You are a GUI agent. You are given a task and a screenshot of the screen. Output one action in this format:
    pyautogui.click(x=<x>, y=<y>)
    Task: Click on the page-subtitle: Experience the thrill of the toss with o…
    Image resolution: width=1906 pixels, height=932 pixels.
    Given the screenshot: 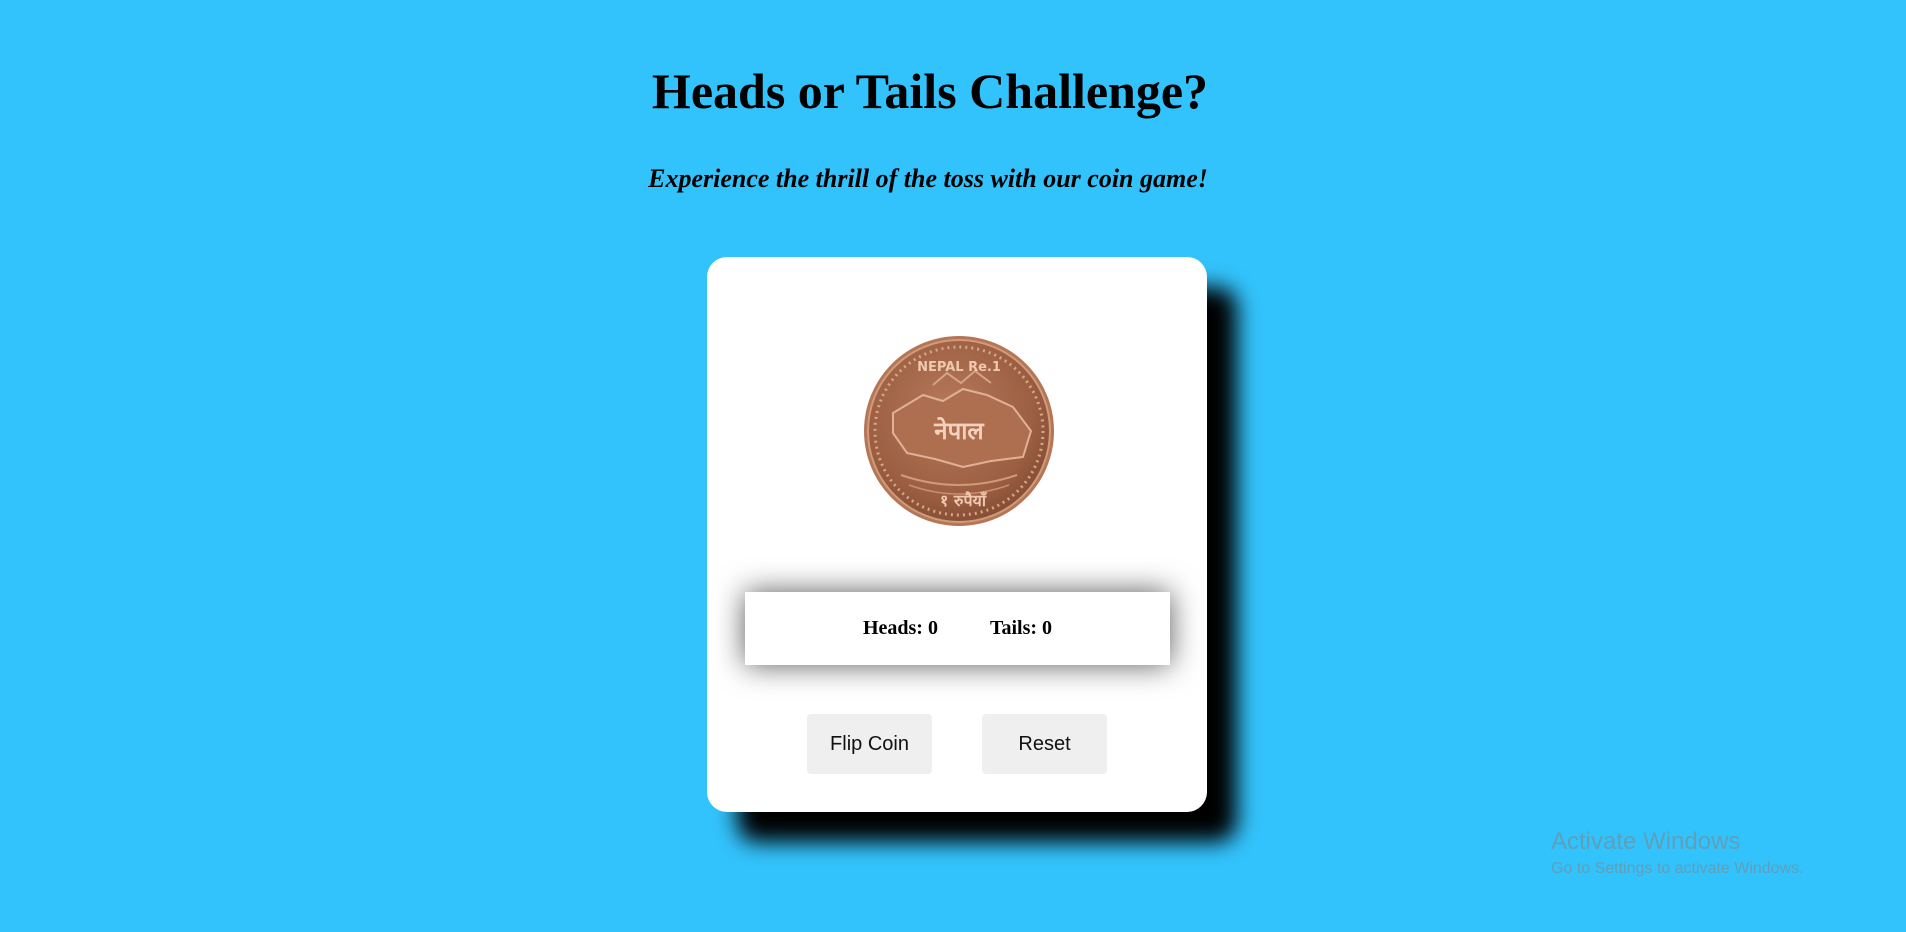 What is the action you would take?
    pyautogui.click(x=928, y=178)
    